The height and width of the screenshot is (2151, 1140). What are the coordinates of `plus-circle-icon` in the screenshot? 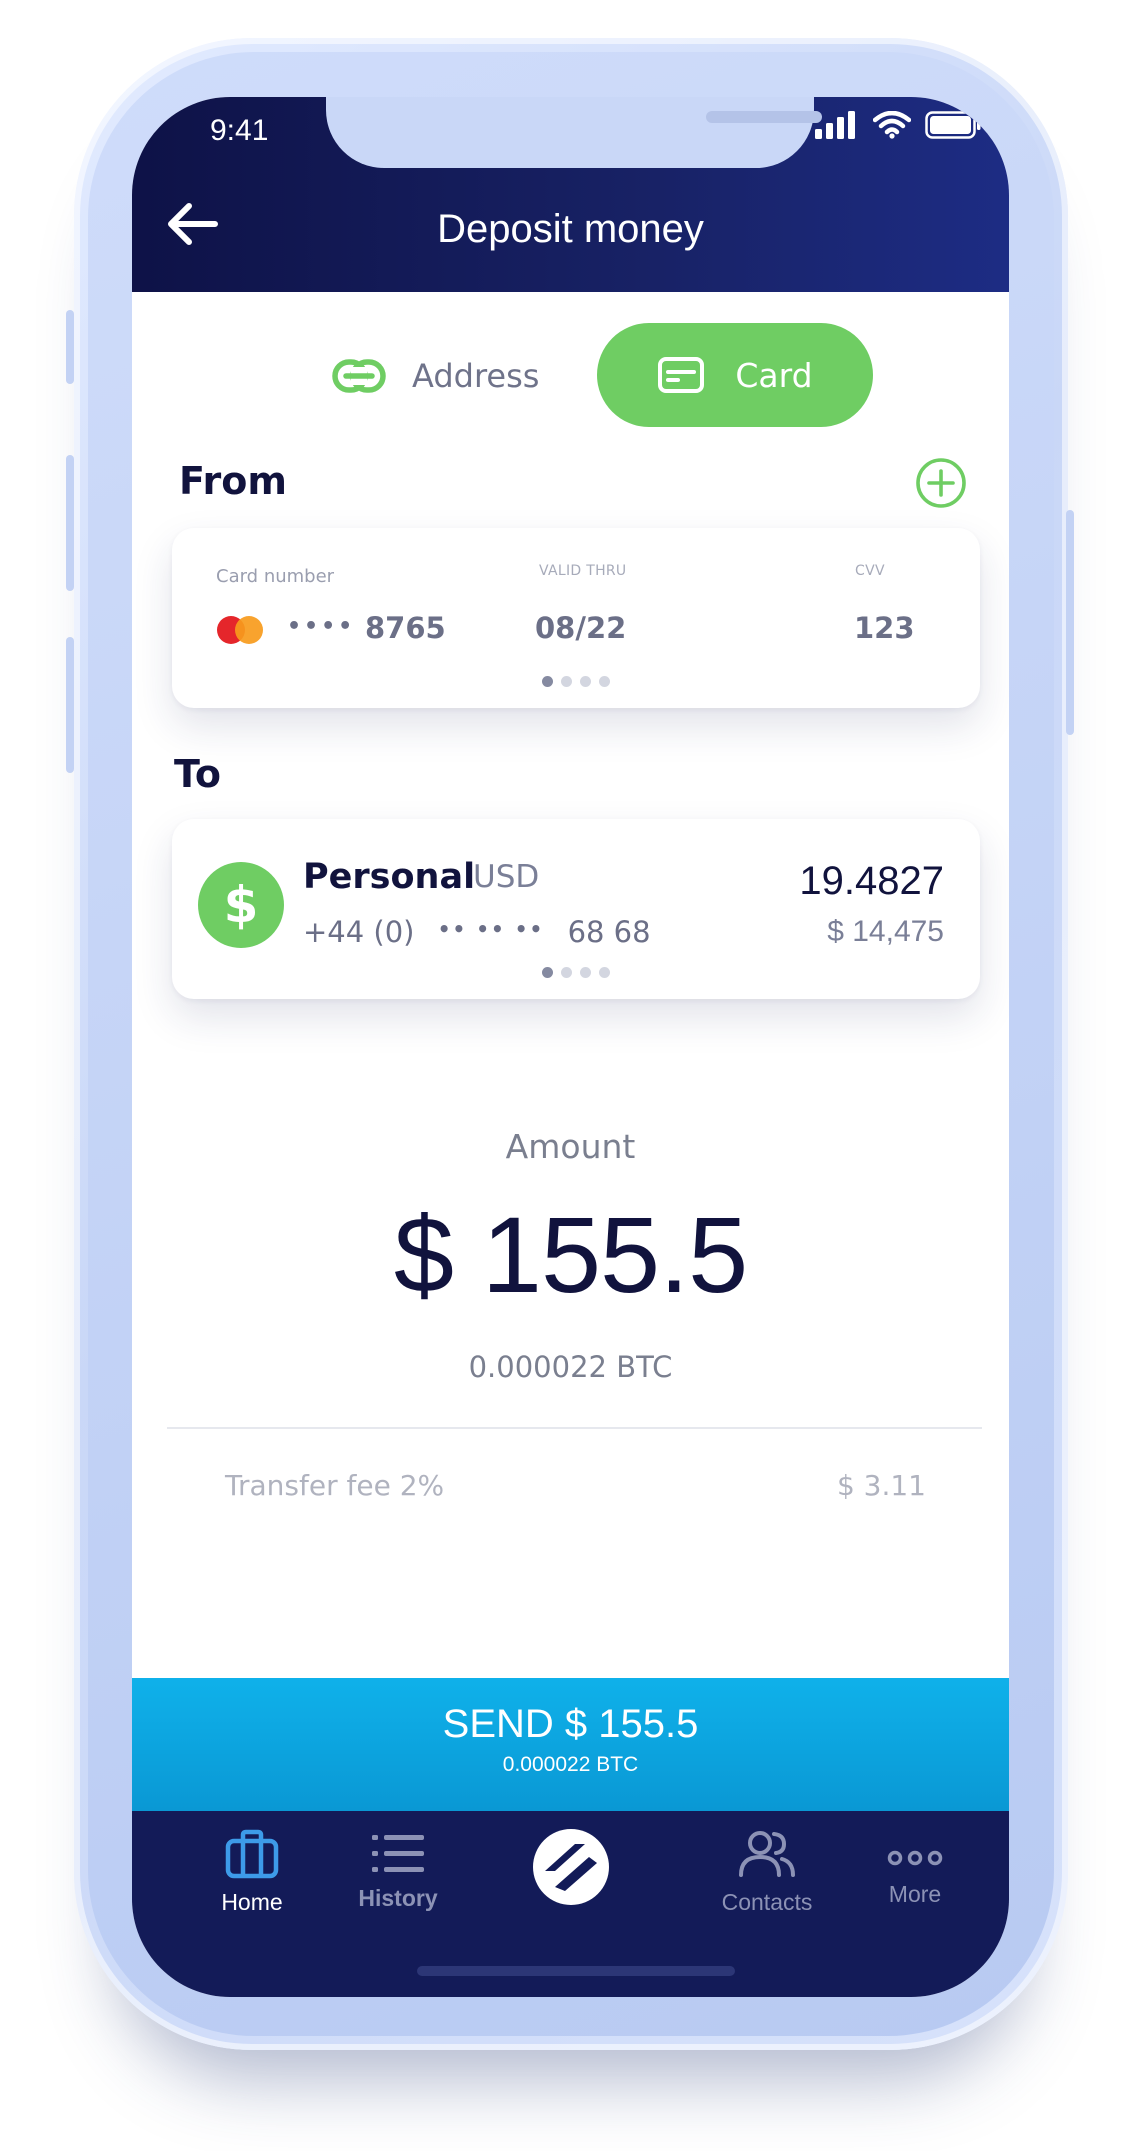 It's located at (941, 483).